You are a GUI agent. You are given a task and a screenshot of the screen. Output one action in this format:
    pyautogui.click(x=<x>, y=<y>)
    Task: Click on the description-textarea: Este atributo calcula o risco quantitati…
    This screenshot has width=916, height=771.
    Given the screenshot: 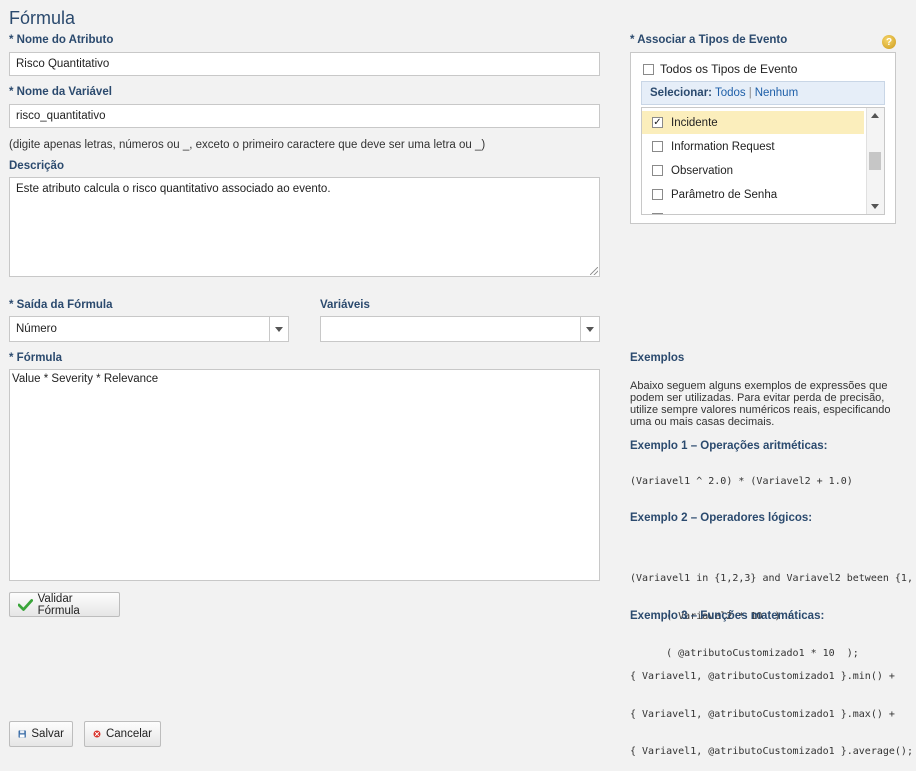 What is the action you would take?
    pyautogui.click(x=304, y=227)
    